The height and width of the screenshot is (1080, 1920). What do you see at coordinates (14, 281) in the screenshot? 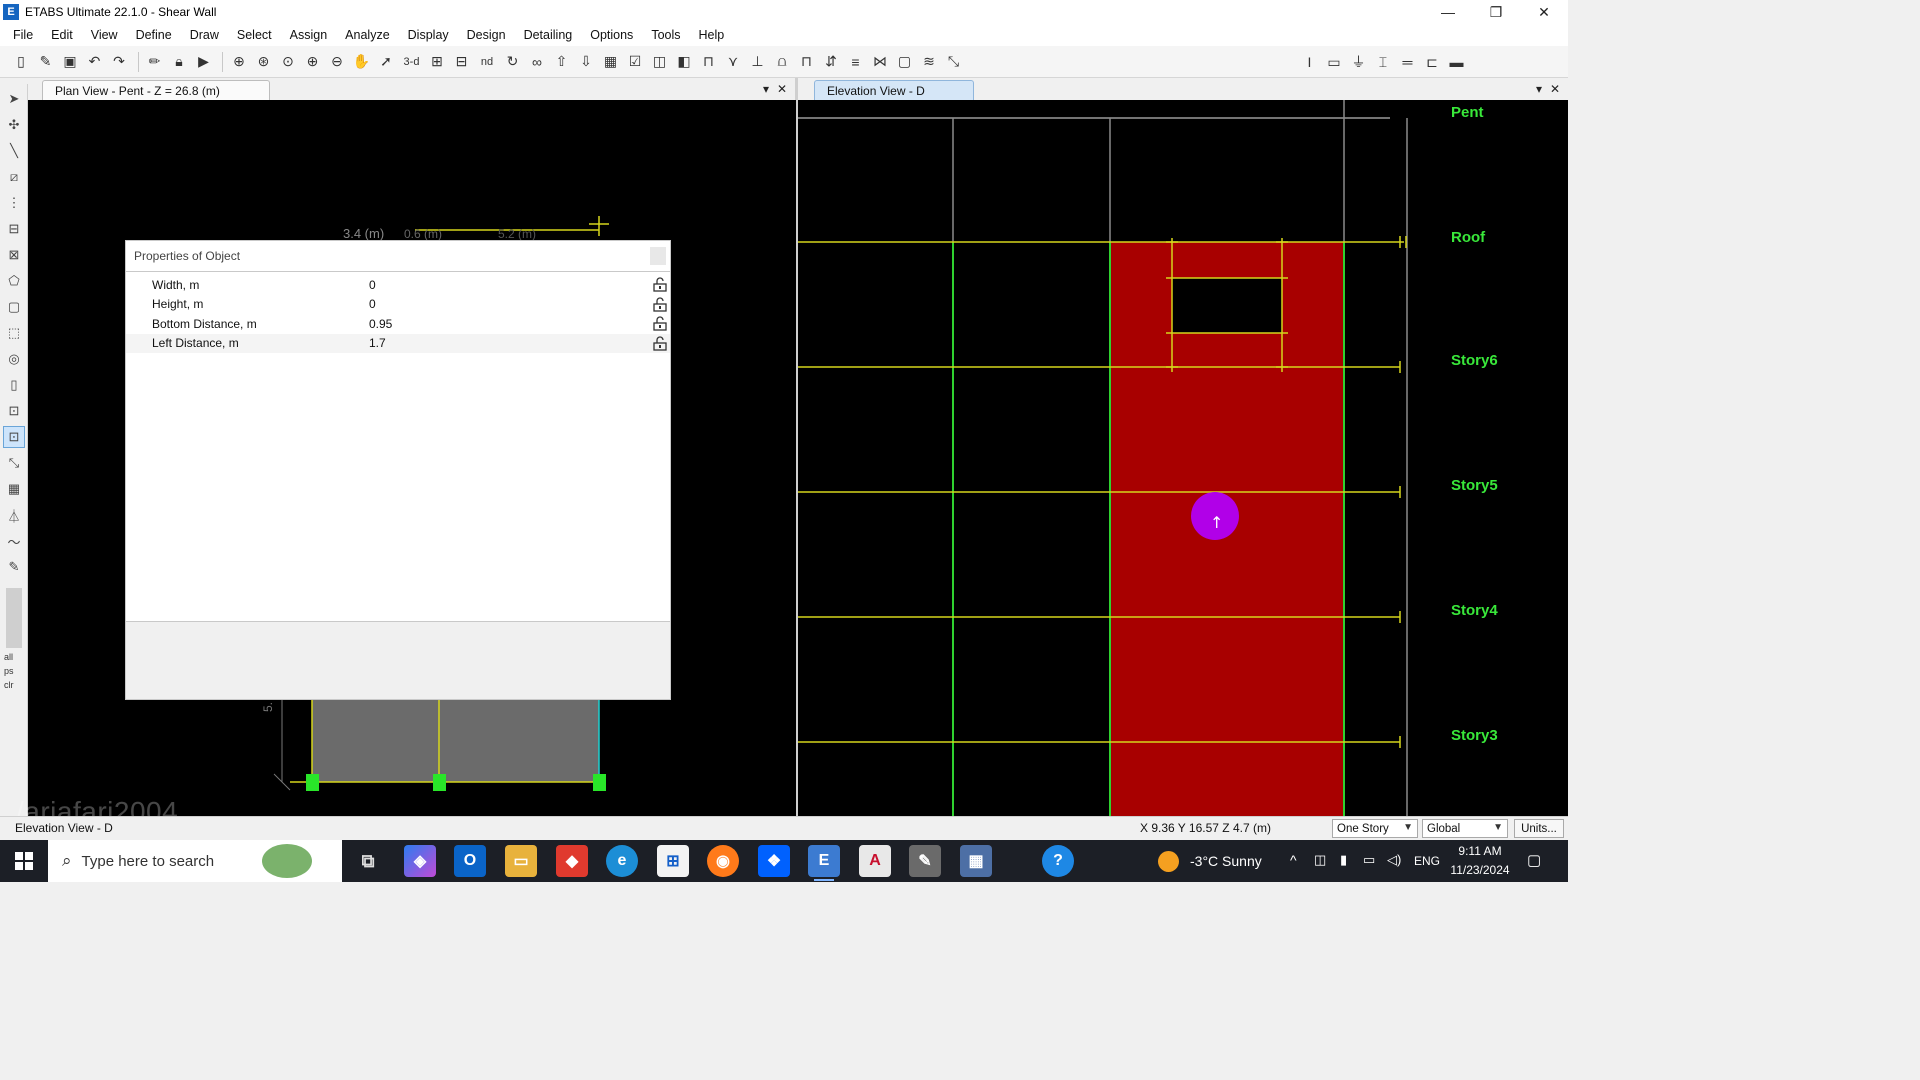
I see `draw-polygon-icon: ⬠` at bounding box center [14, 281].